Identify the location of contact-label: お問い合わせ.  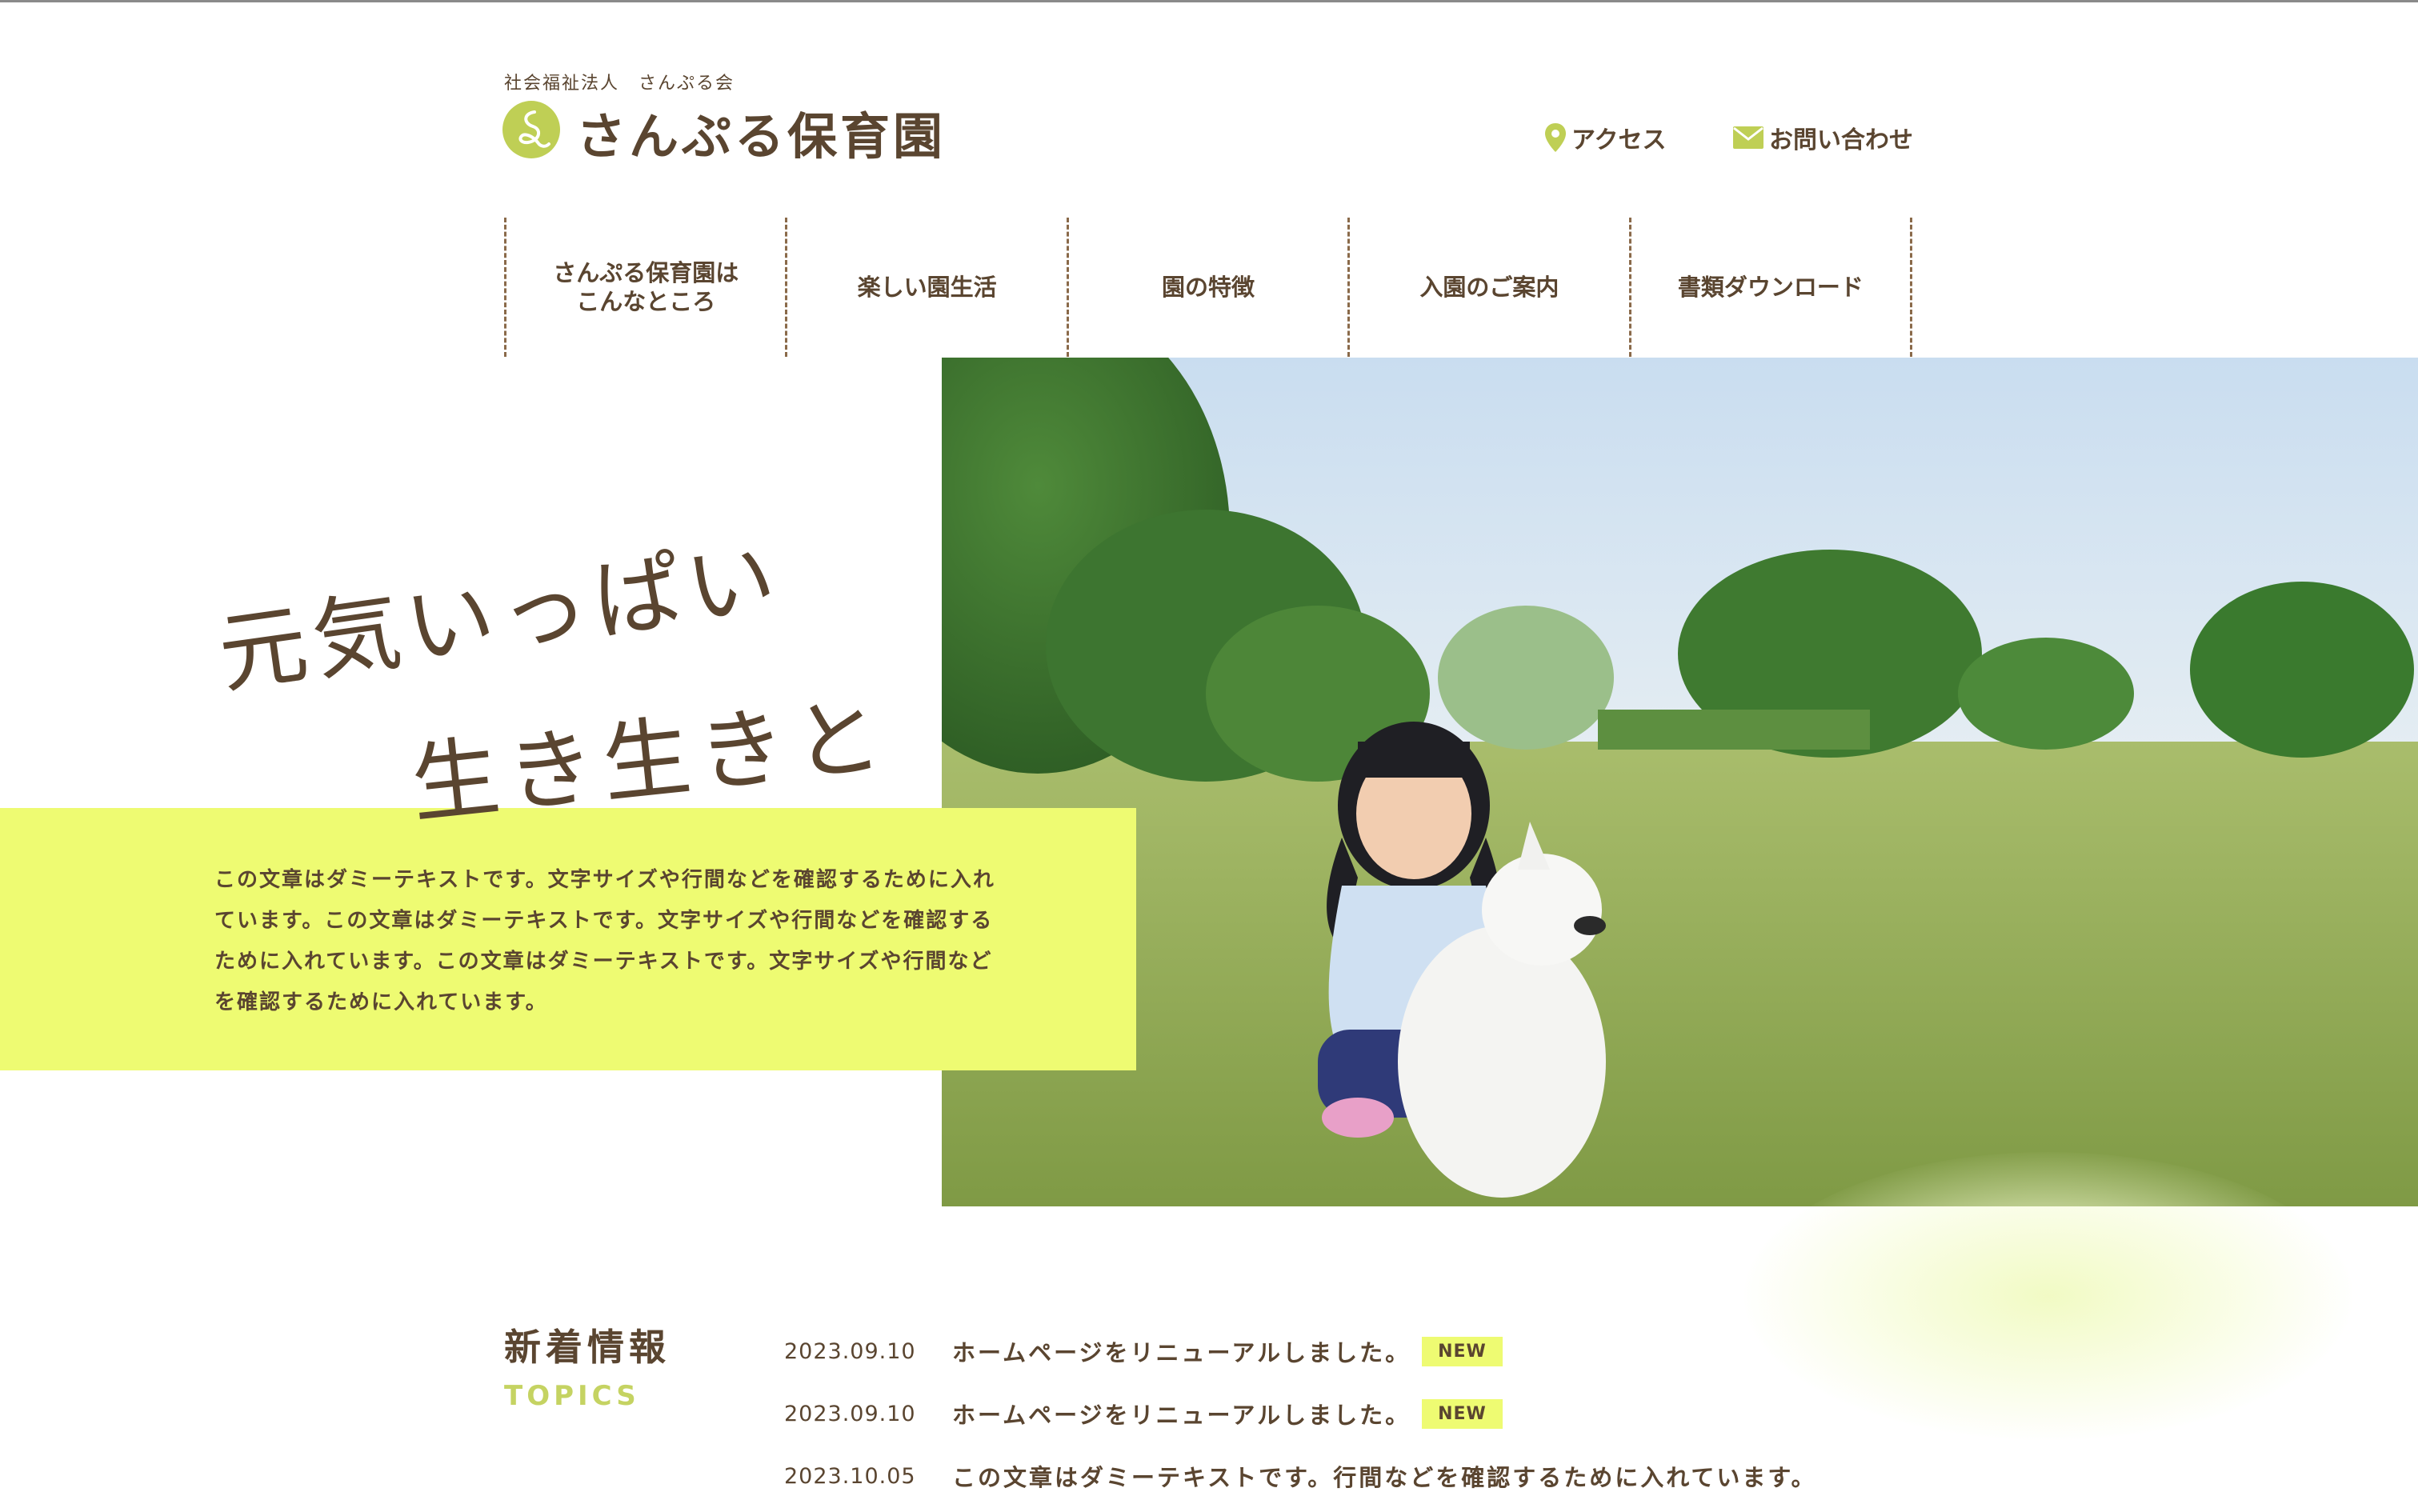
(1841, 140).